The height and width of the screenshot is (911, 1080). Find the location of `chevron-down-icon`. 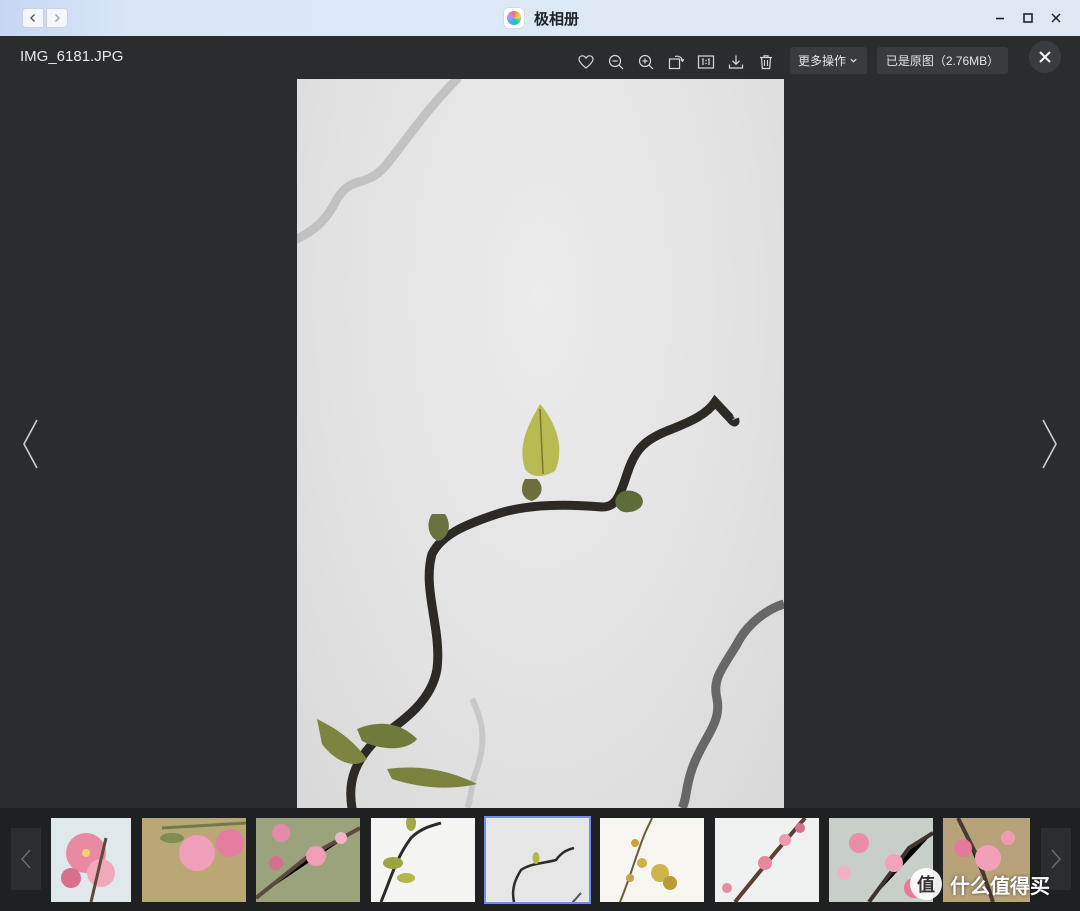

chevron-down-icon is located at coordinates (853, 60).